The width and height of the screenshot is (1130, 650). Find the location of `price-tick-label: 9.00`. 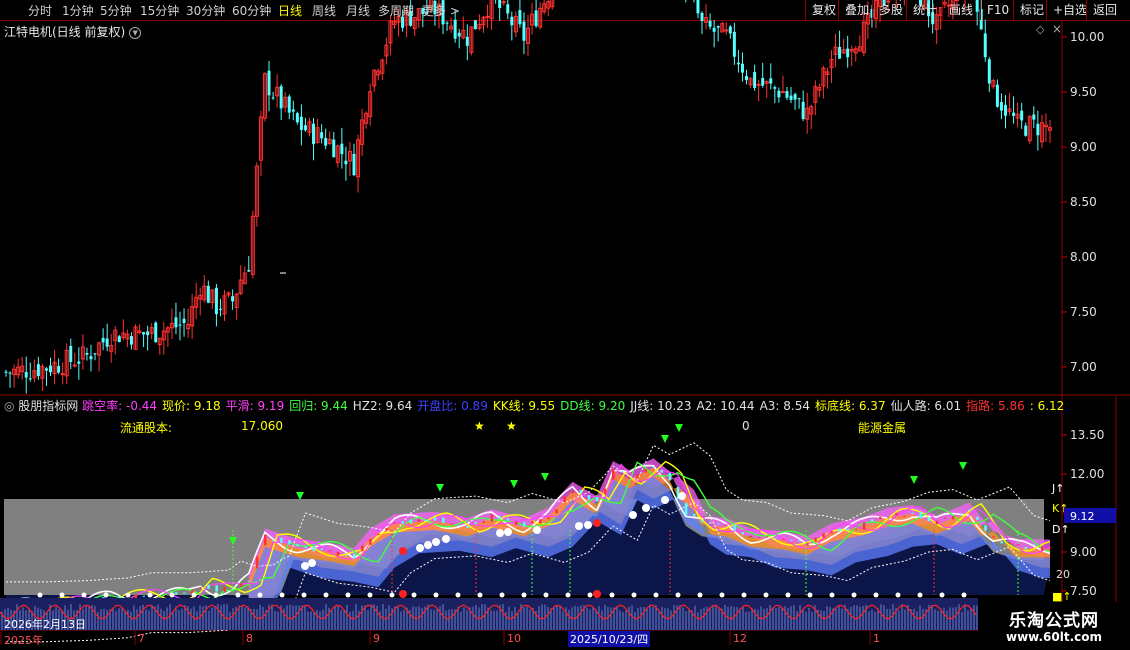

price-tick-label: 9.00 is located at coordinates (1083, 147).